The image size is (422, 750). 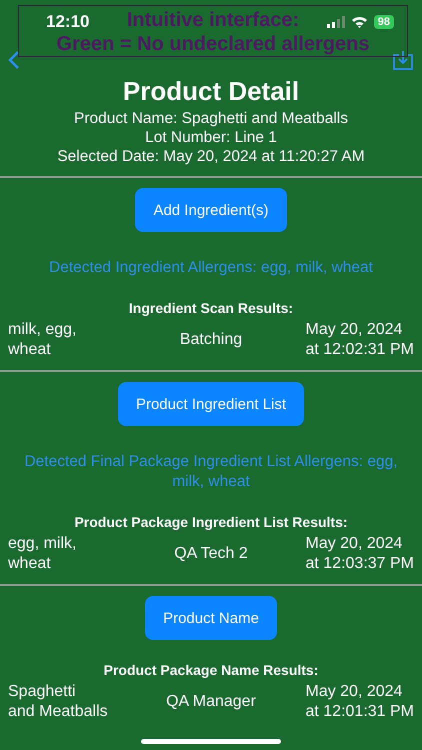 I want to click on wifi-icon, so click(x=359, y=22).